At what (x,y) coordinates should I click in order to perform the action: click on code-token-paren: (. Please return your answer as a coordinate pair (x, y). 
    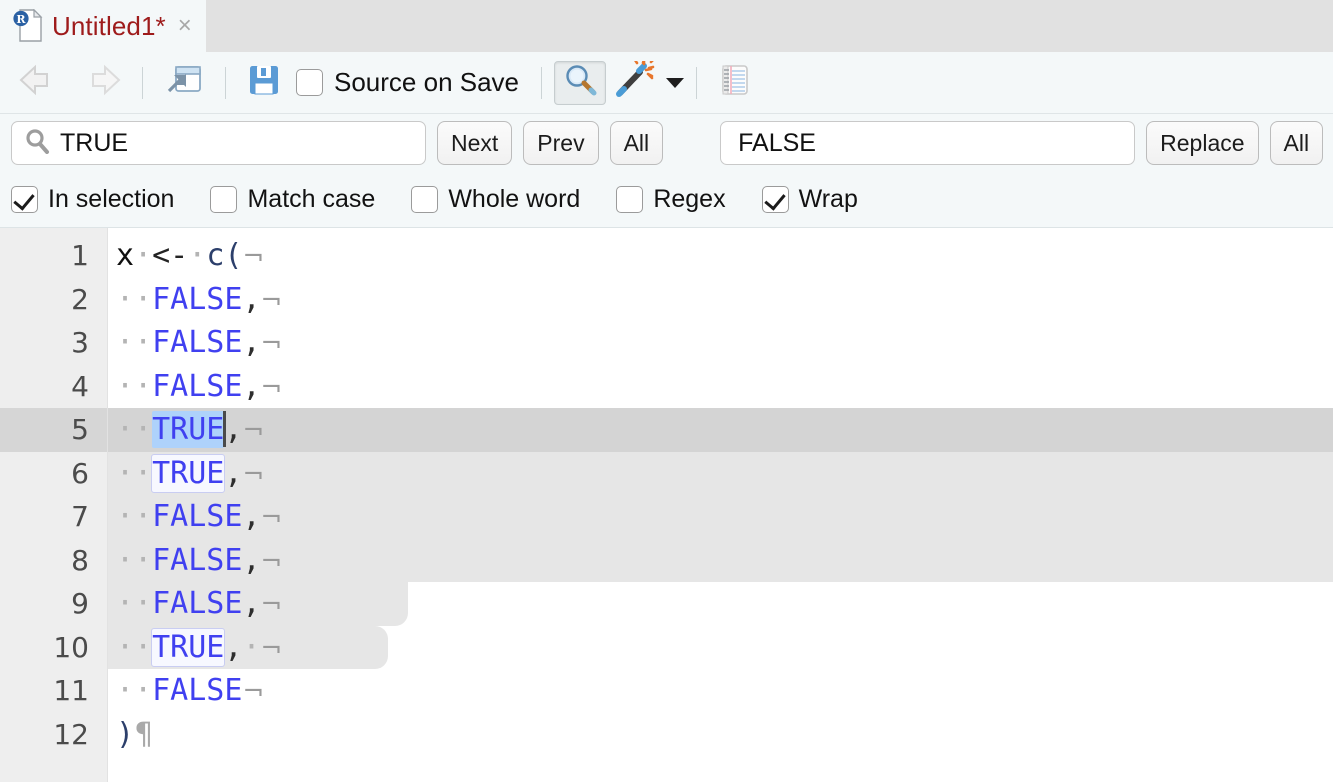
    Looking at the image, I should click on (233, 255).